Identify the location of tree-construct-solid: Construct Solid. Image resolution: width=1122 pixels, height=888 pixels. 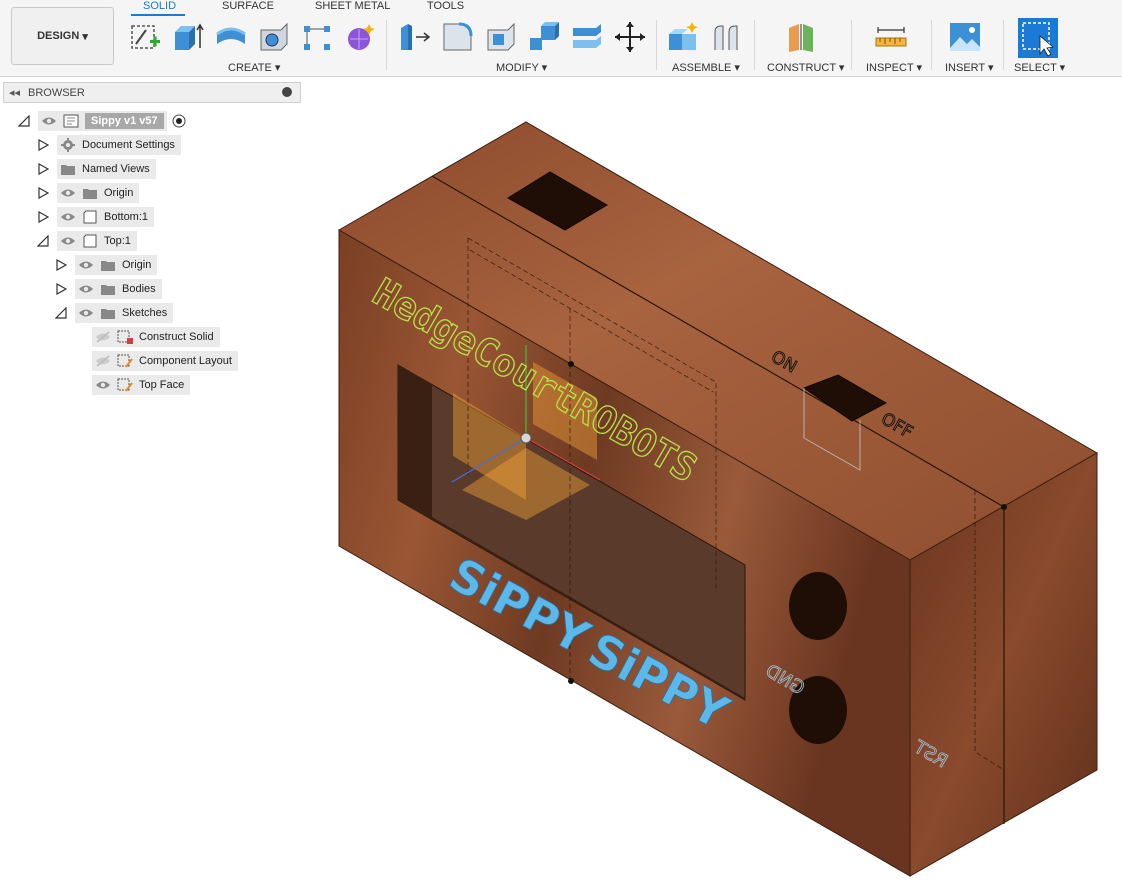
(156, 337).